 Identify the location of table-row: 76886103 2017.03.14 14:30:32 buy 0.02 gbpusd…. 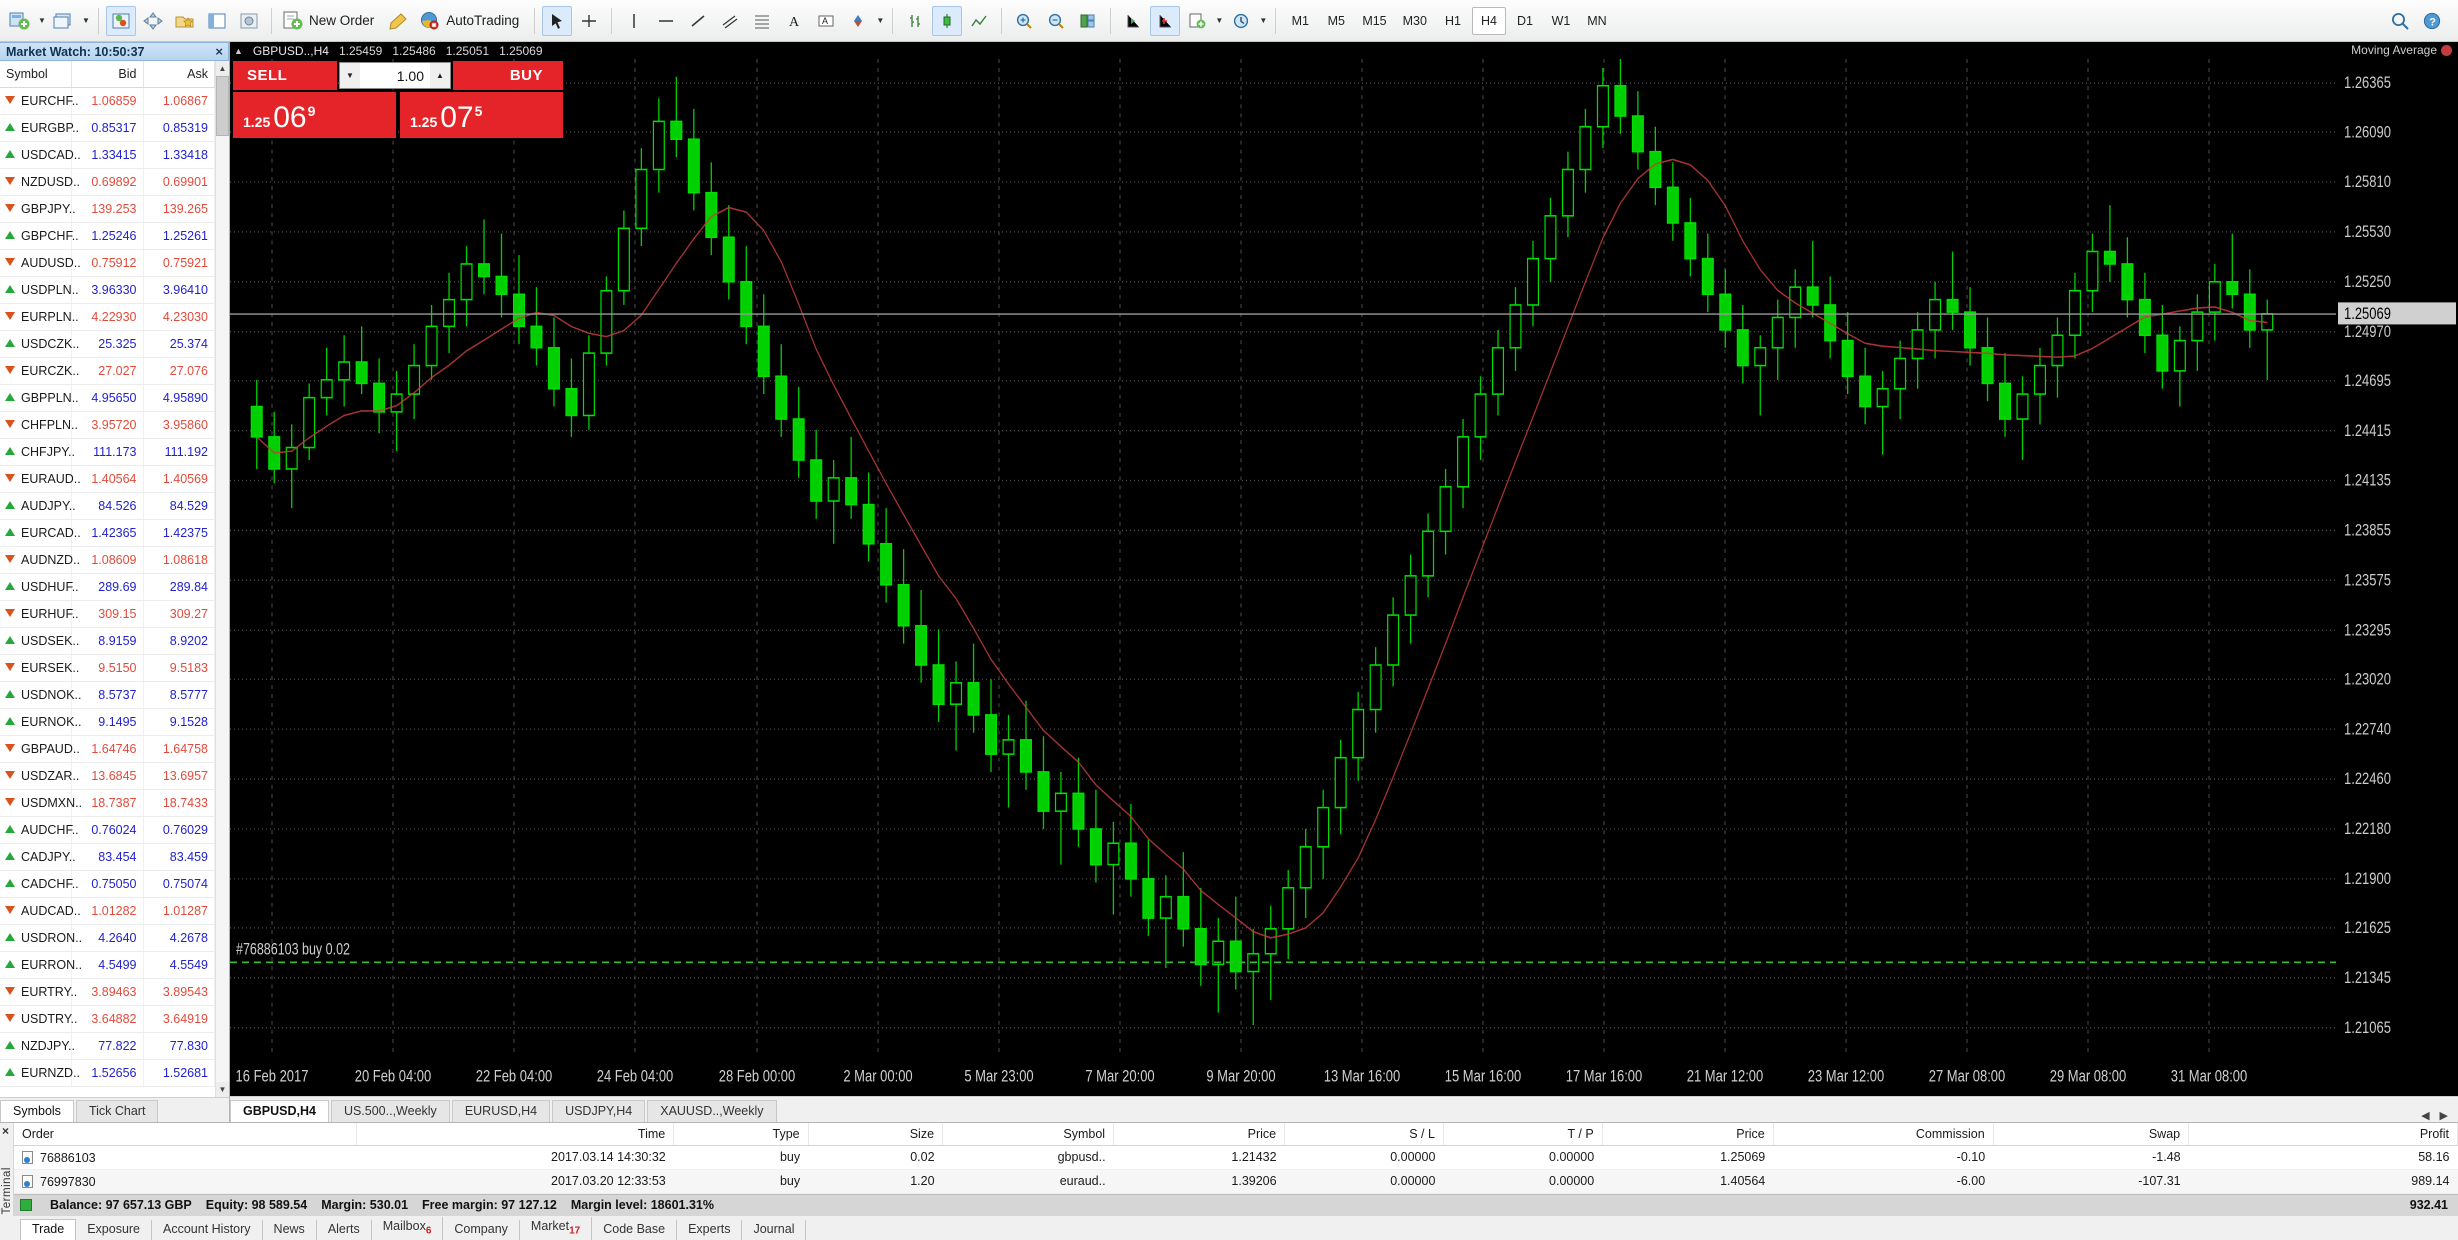
(1236, 1157).